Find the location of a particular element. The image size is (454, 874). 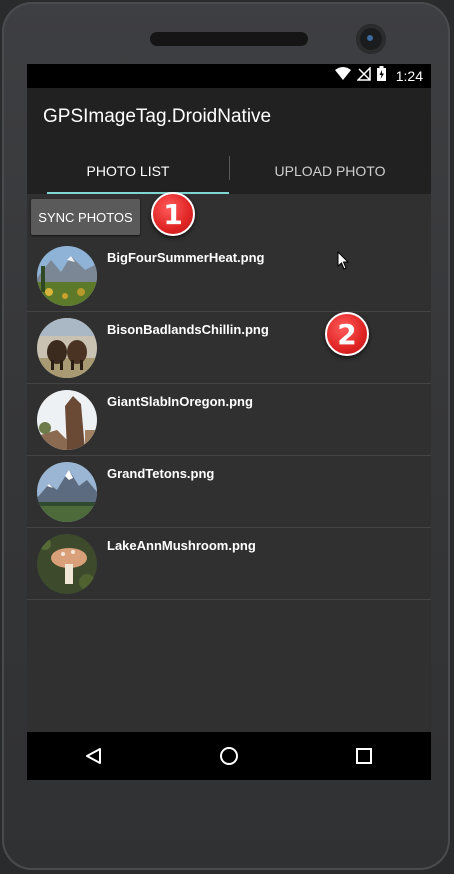

tab-bar: PHOTO LIST UPLOAD PHOTO is located at coordinates (229, 175).